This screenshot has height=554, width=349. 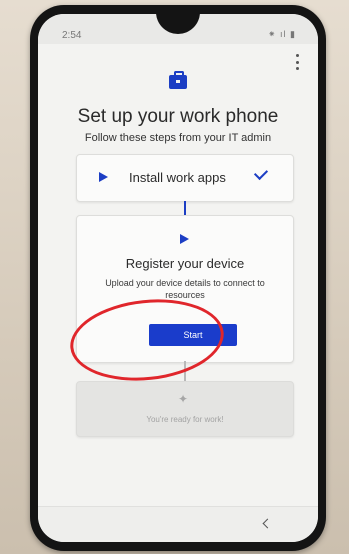 What do you see at coordinates (185, 419) in the screenshot?
I see `step-ready-label: You're ready for work!` at bounding box center [185, 419].